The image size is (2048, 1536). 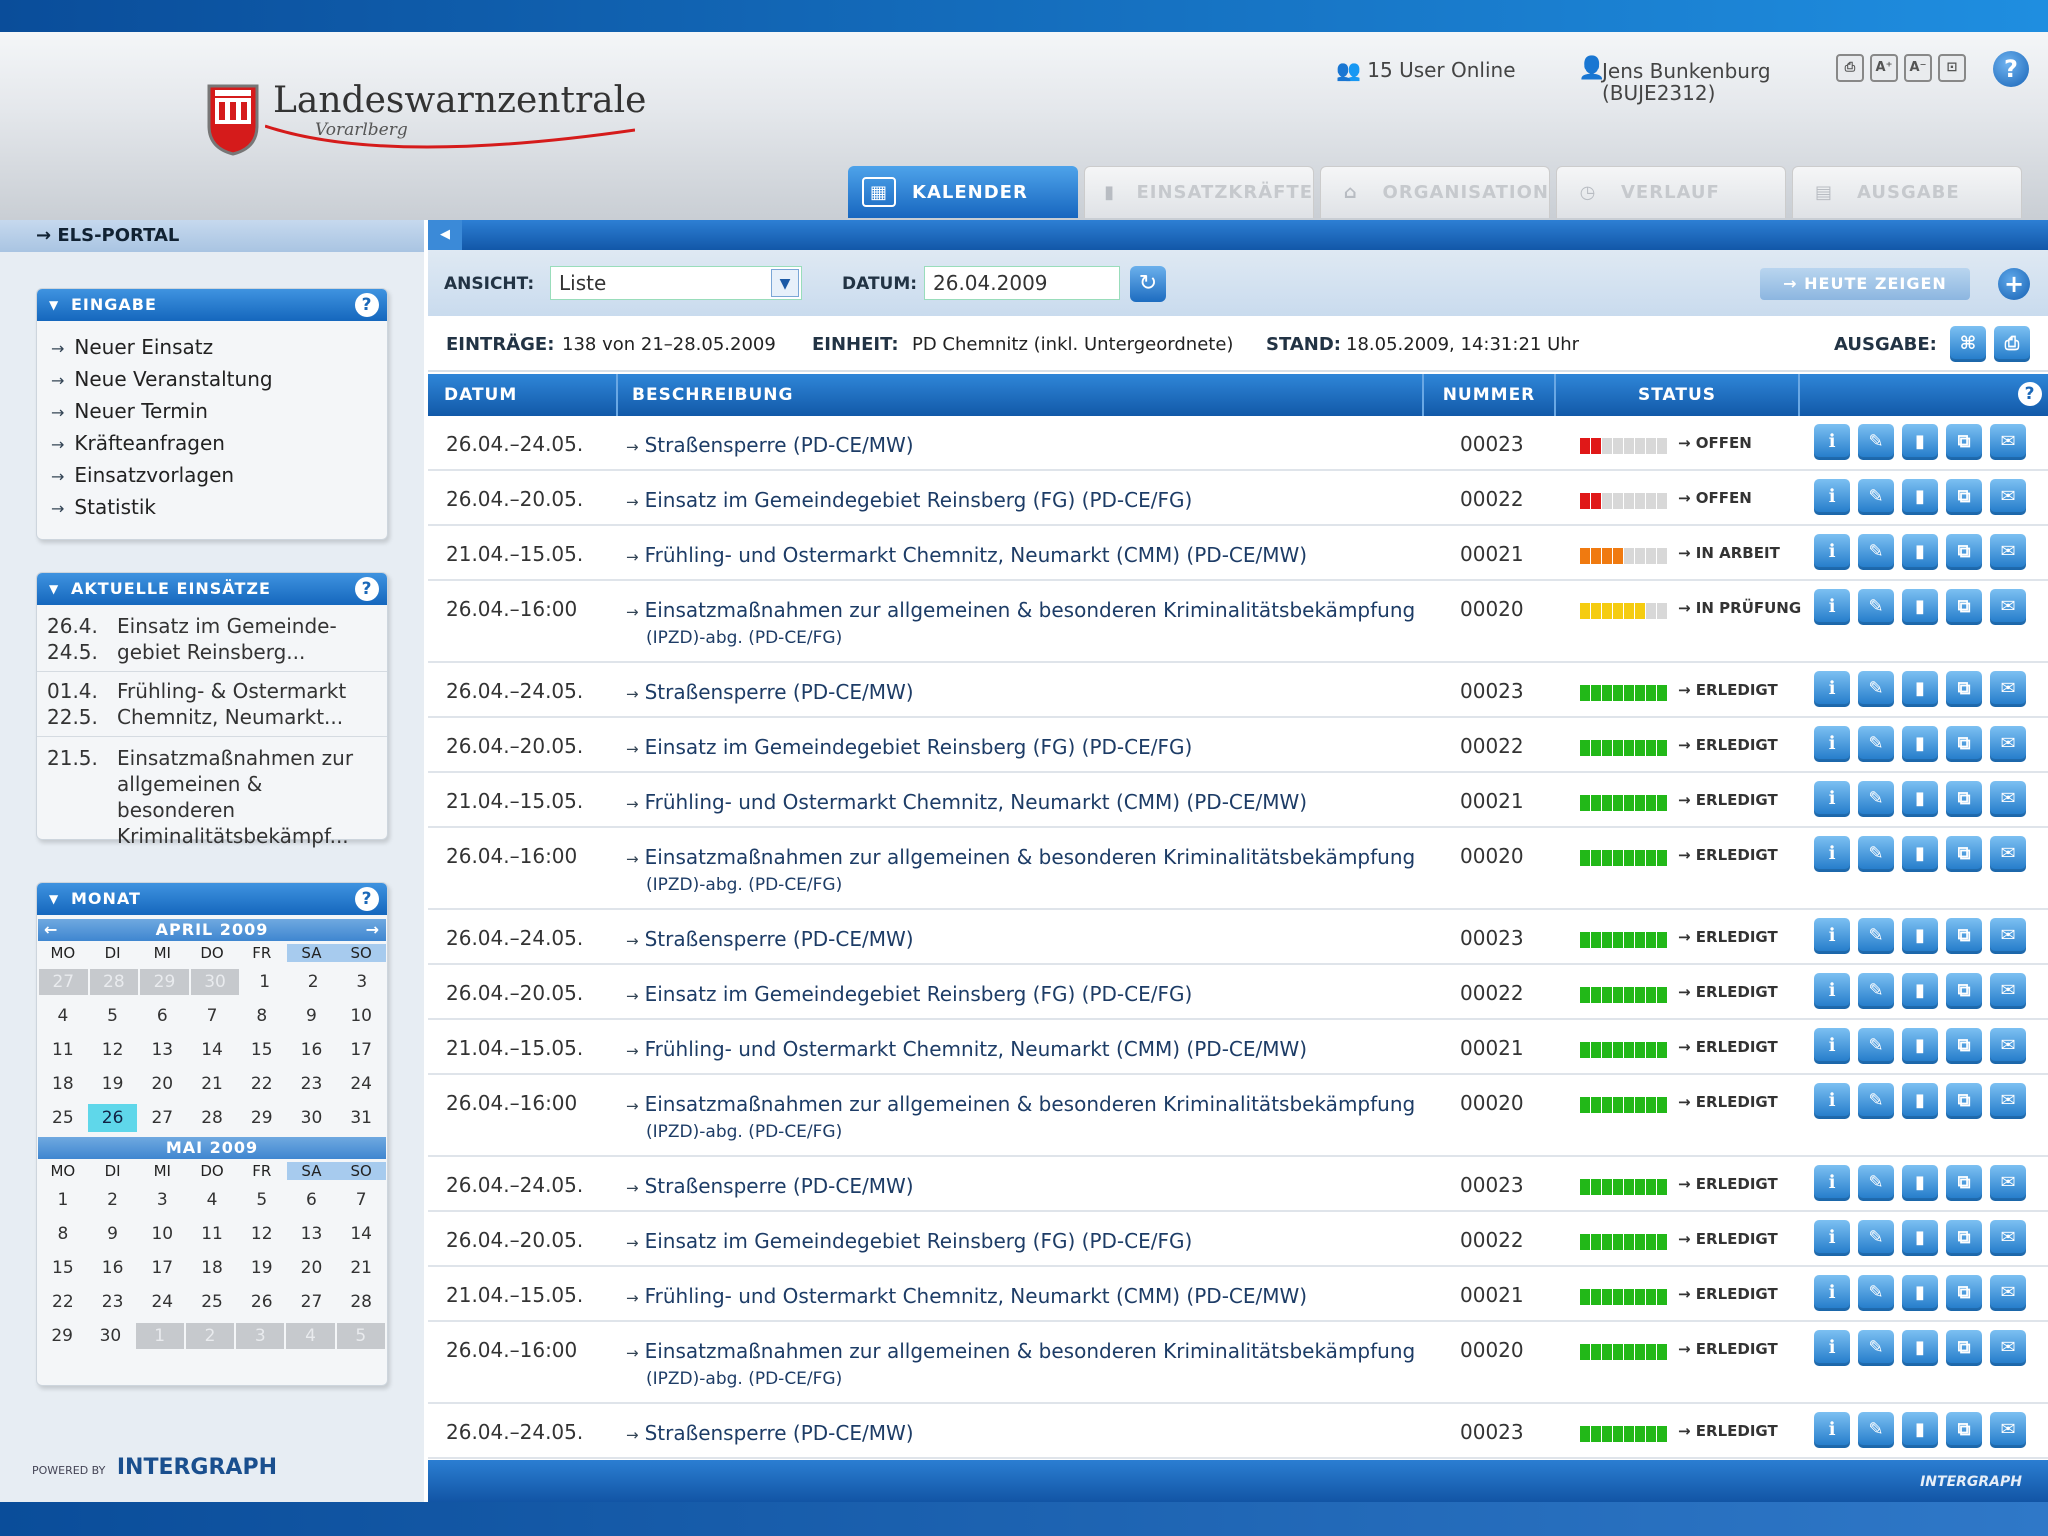 I want to click on tab-kalender: ▦ KALENDER, so click(x=963, y=192).